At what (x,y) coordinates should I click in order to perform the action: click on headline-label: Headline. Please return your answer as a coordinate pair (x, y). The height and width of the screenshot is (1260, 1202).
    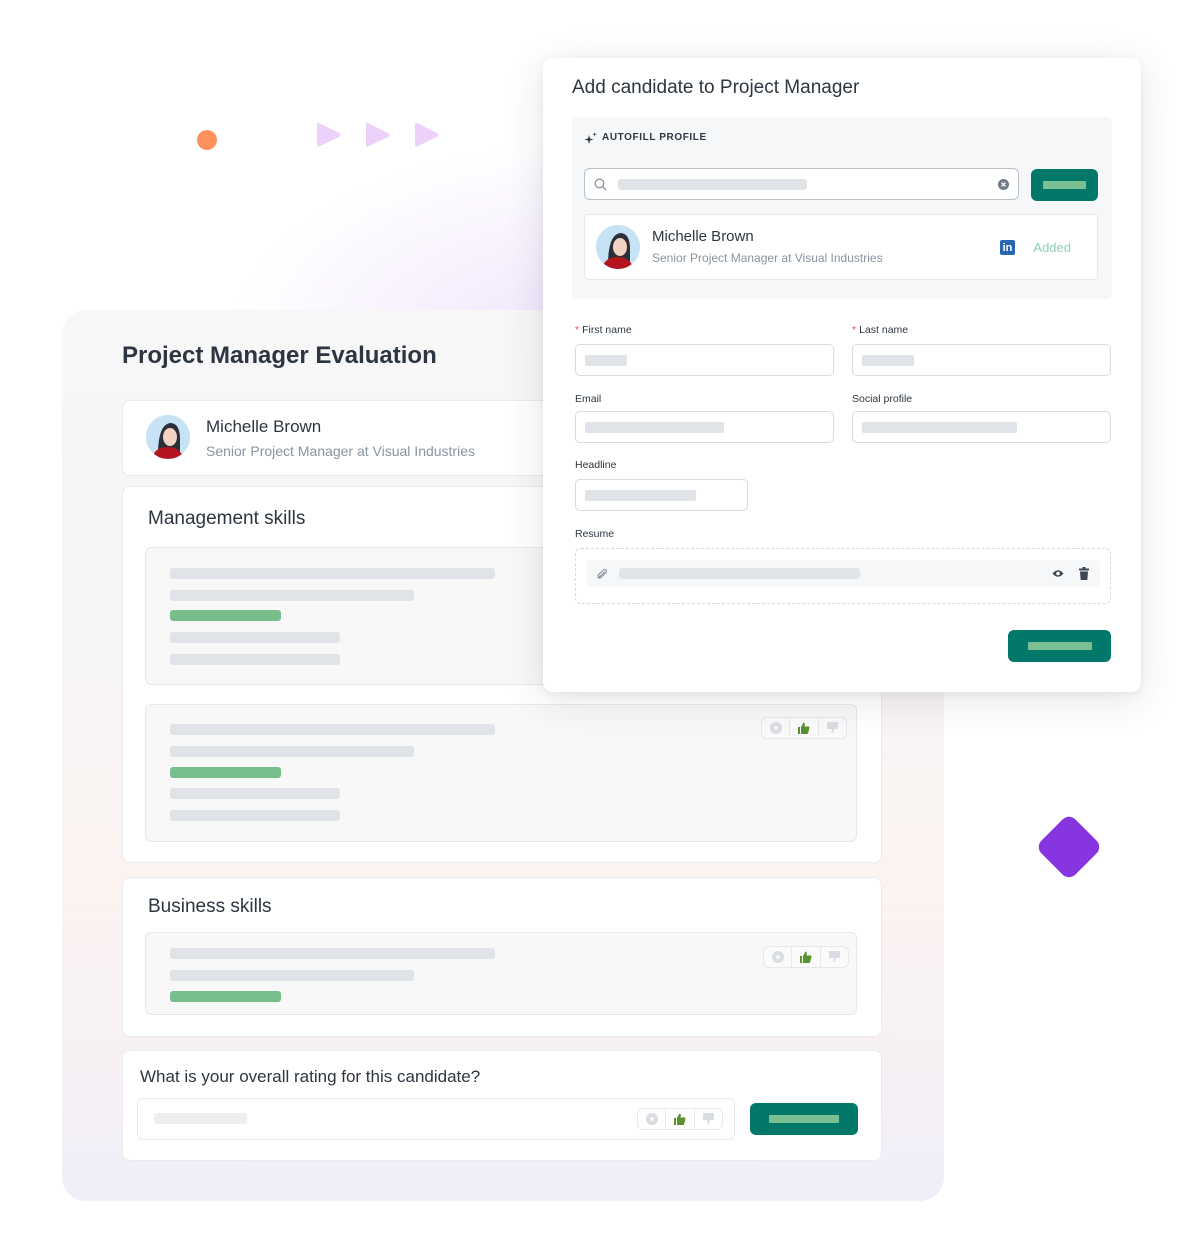
    Looking at the image, I should click on (596, 465).